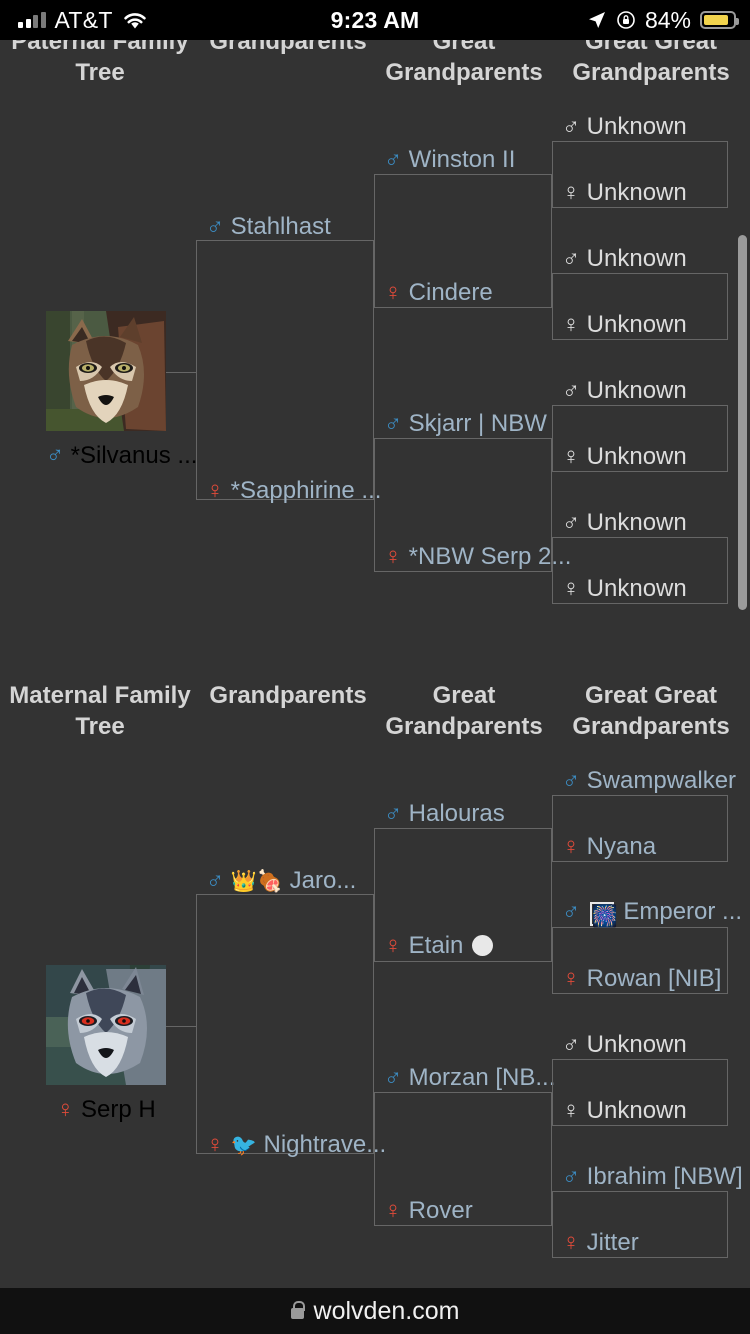 Image resolution: width=750 pixels, height=1334 pixels. I want to click on maternal-gggp-5-name: Unknown, so click(636, 1044).